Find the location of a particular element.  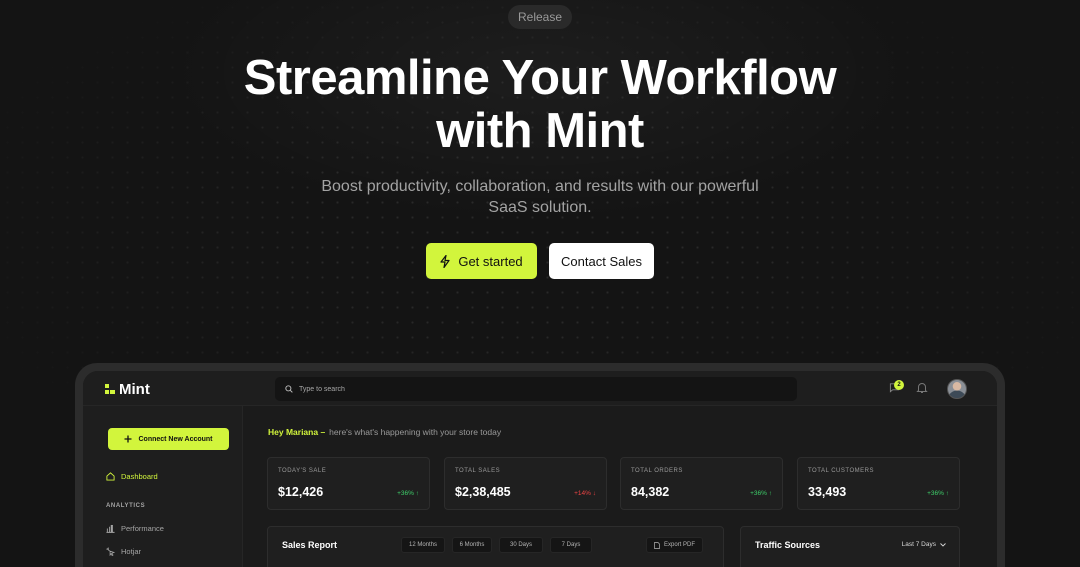

contact-sales-button: Contact Sales is located at coordinates (601, 261).